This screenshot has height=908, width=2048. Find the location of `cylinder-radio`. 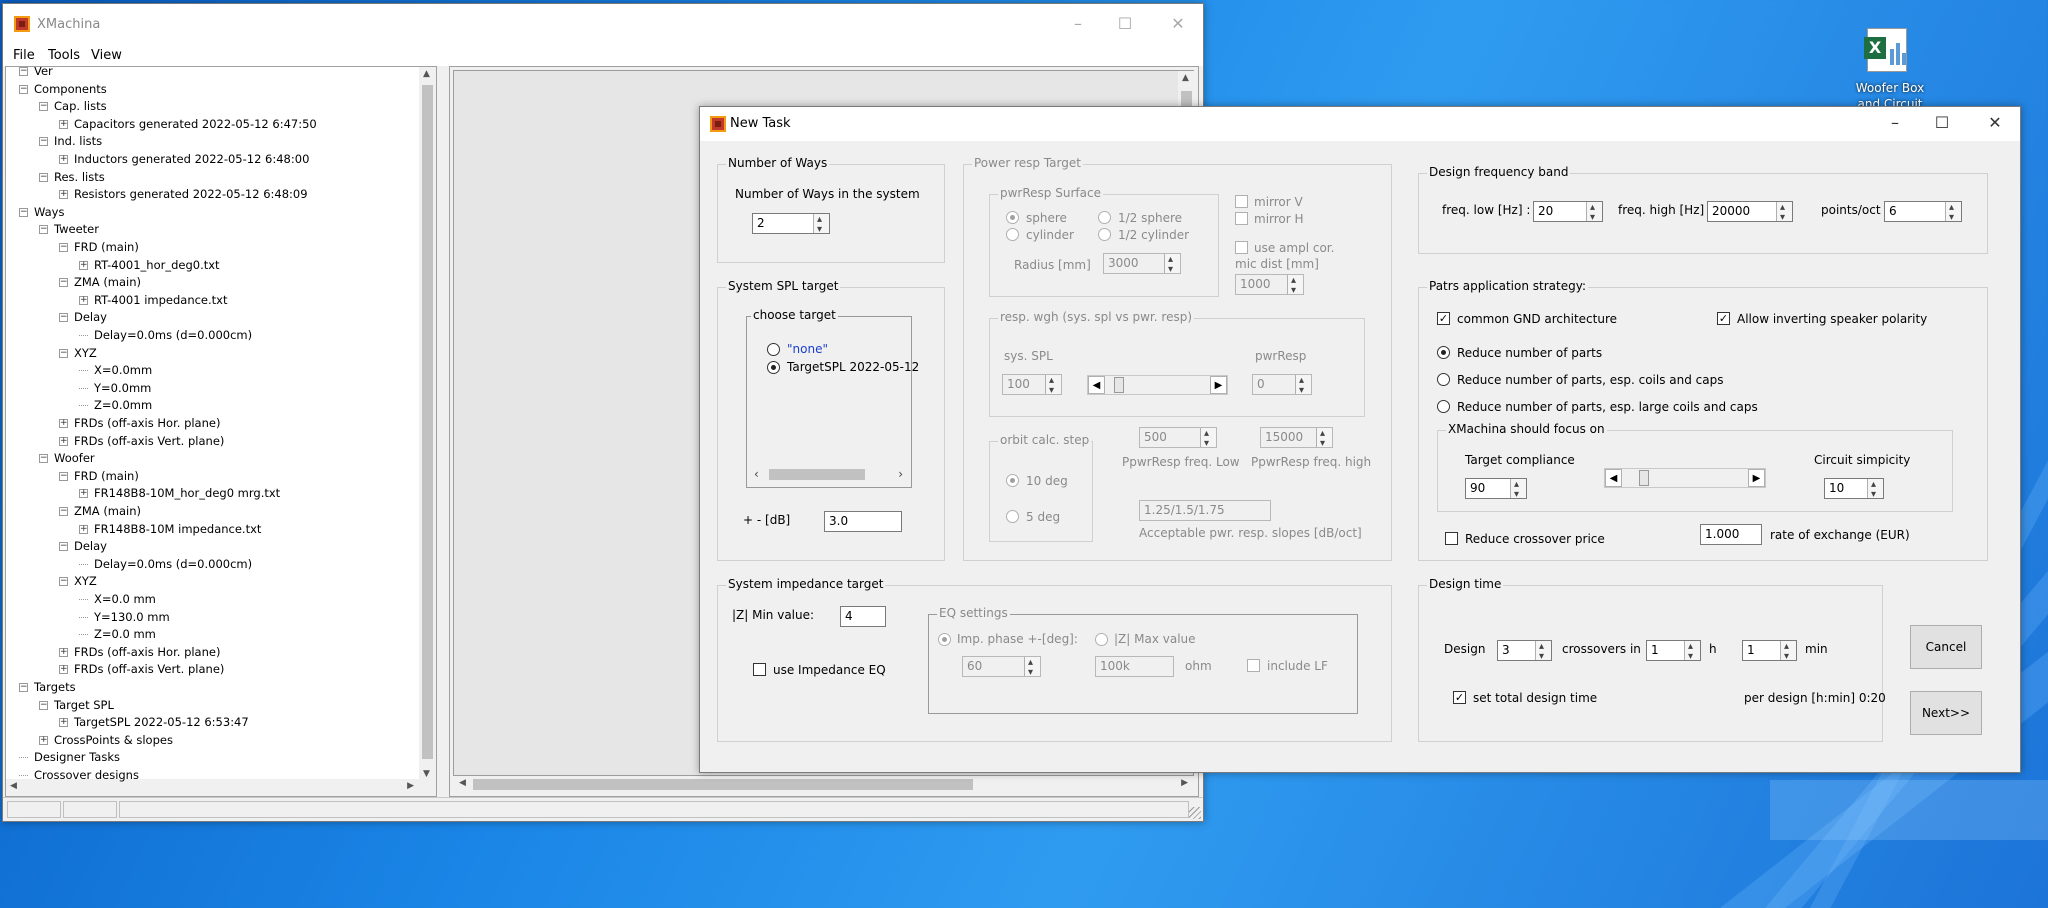

cylinder-radio is located at coordinates (1012, 234).